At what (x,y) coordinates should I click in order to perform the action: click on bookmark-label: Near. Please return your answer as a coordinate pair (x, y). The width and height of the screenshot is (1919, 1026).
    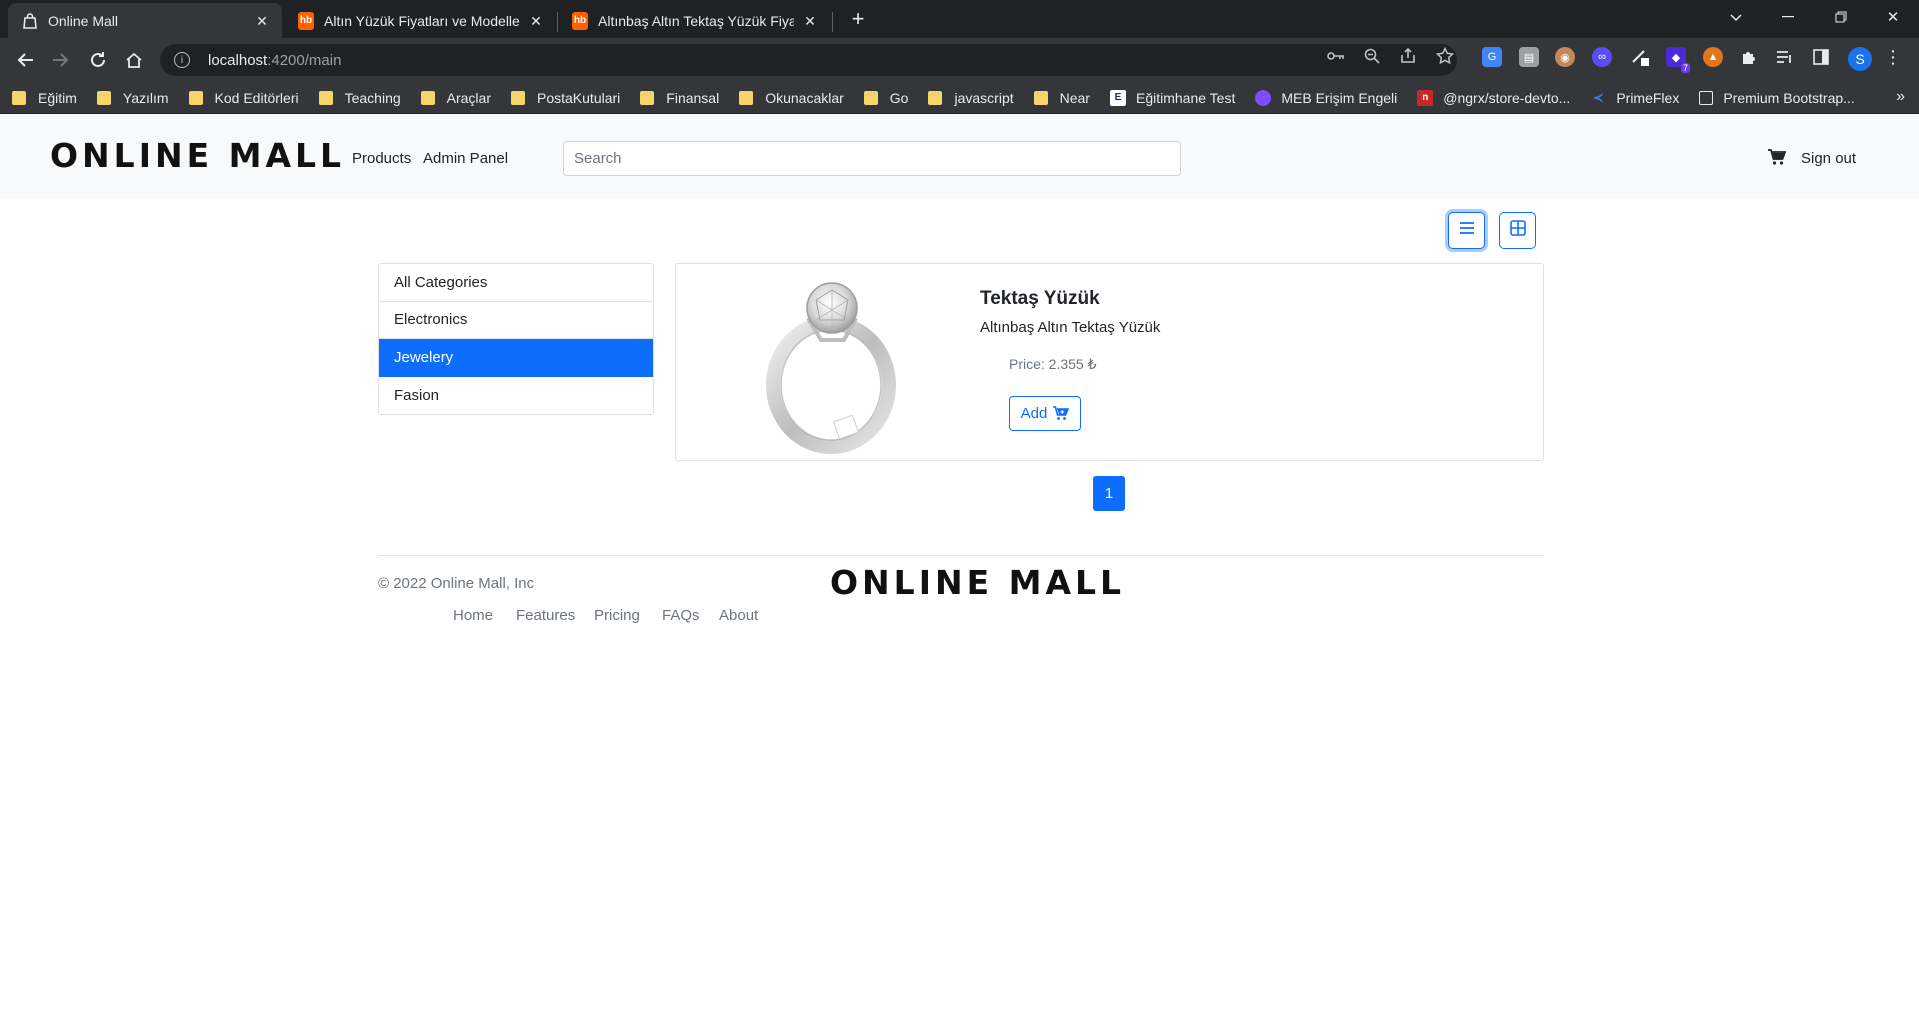
    Looking at the image, I should click on (1074, 97).